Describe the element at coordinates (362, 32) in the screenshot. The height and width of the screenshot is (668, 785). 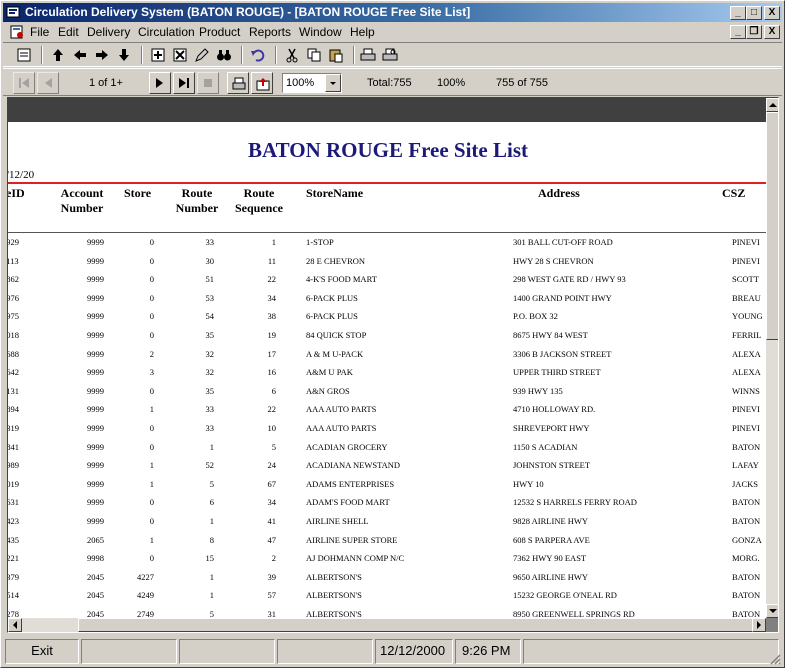
I see `menu-help: Help` at that location.